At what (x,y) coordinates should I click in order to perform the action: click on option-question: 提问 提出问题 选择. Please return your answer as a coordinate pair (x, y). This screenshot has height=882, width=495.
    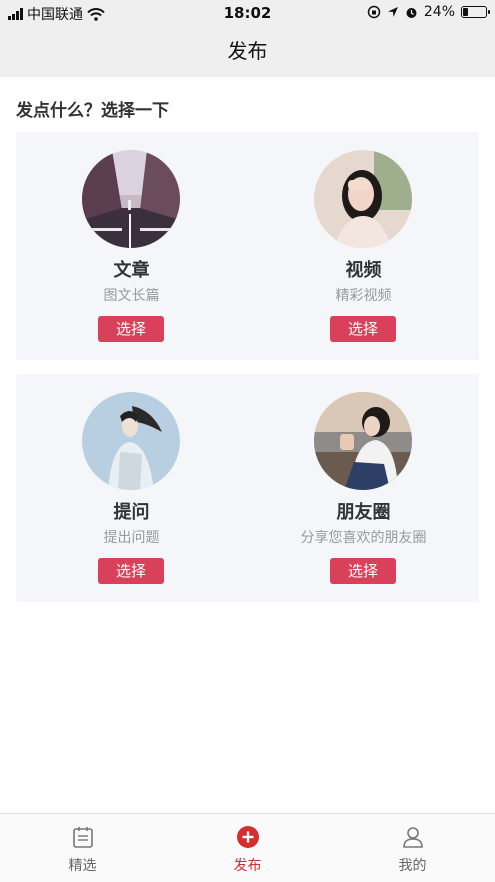
    Looking at the image, I should click on (131, 488).